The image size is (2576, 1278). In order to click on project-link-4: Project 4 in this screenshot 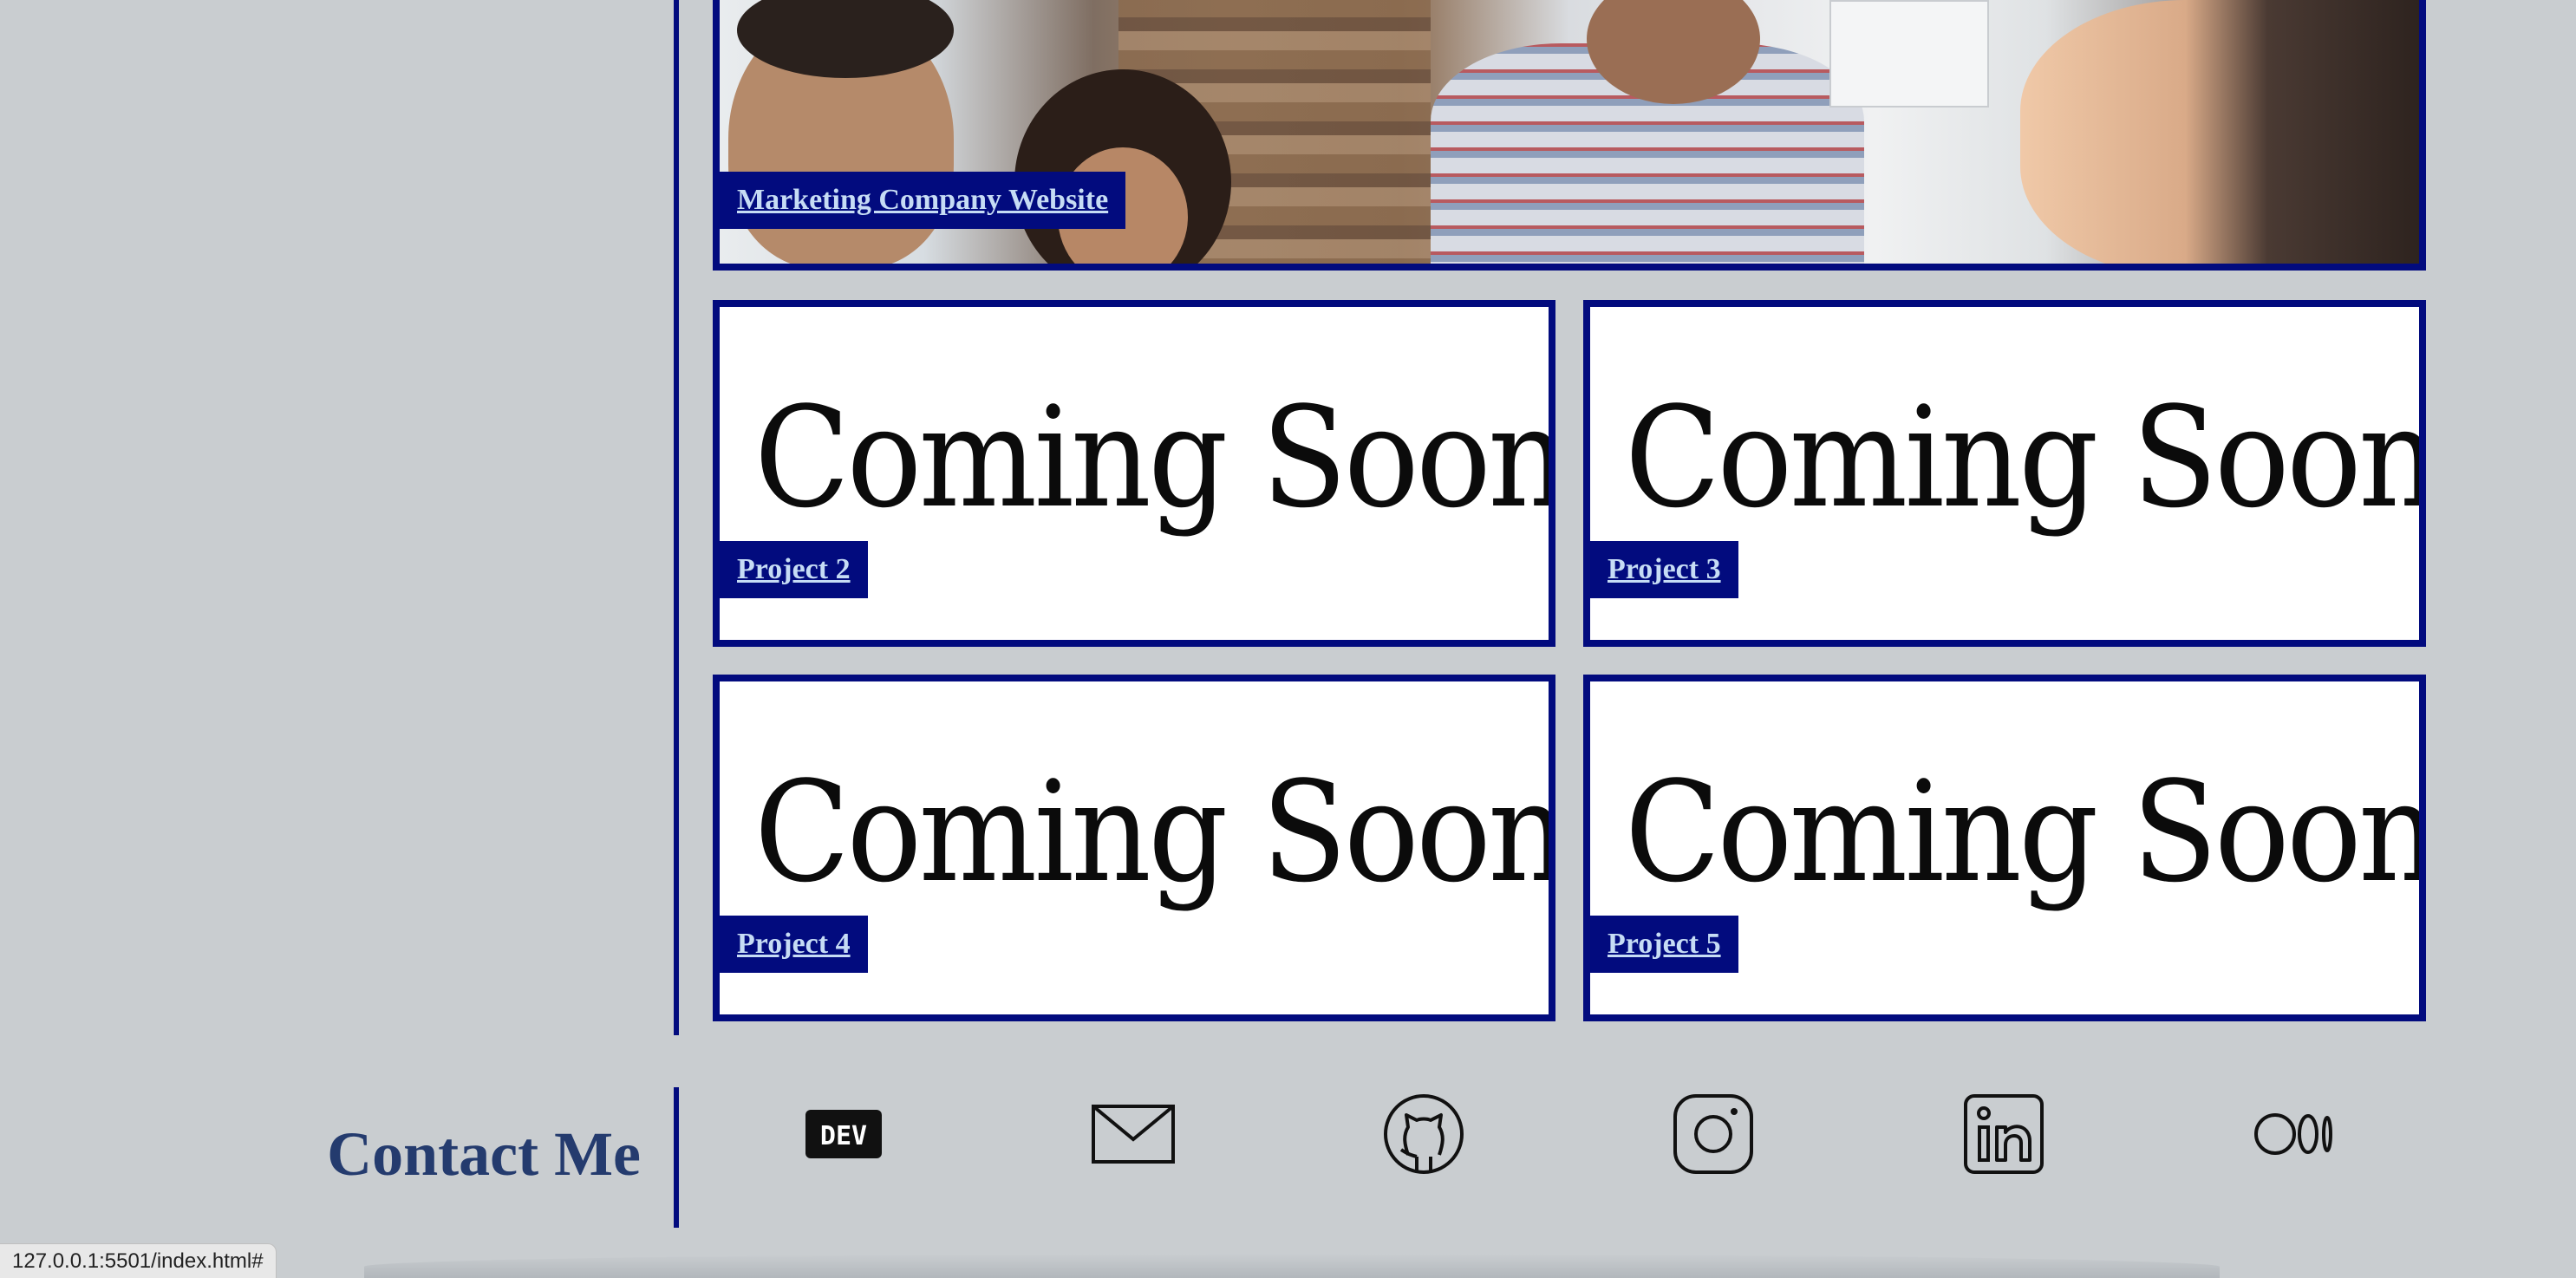, I will do `click(794, 945)`.